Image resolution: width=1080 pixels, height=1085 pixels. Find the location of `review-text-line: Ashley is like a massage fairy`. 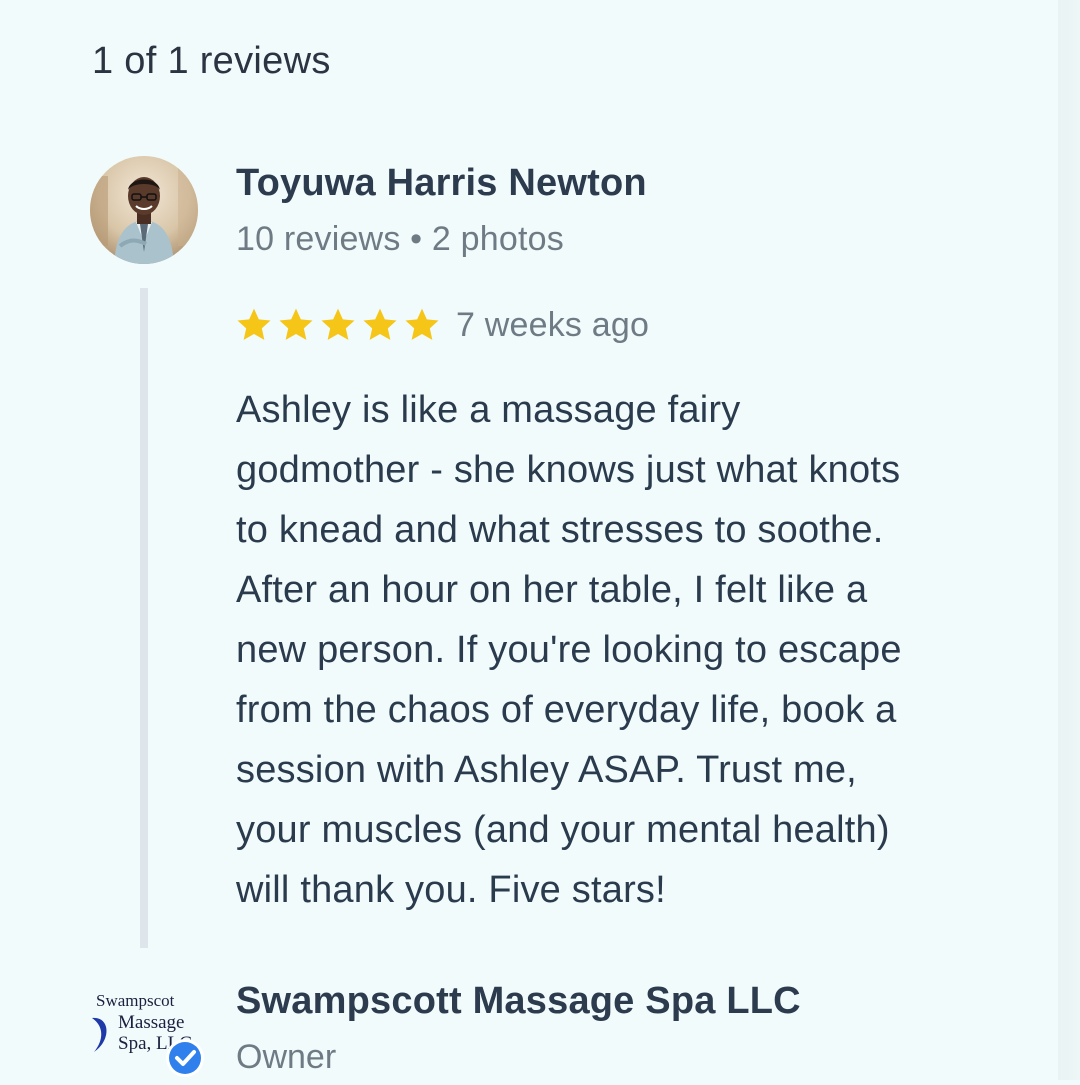

review-text-line: Ashley is like a massage fairy is located at coordinates (488, 410).